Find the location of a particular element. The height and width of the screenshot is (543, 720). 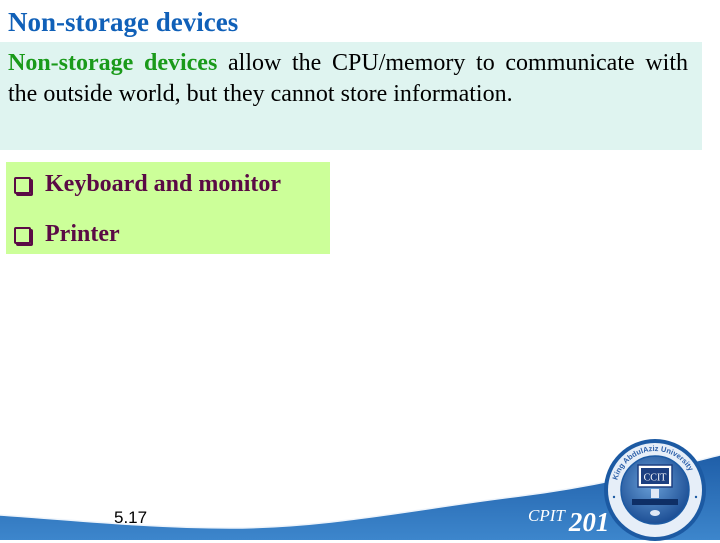

logo-label: CCIT is located at coordinates (655, 478).